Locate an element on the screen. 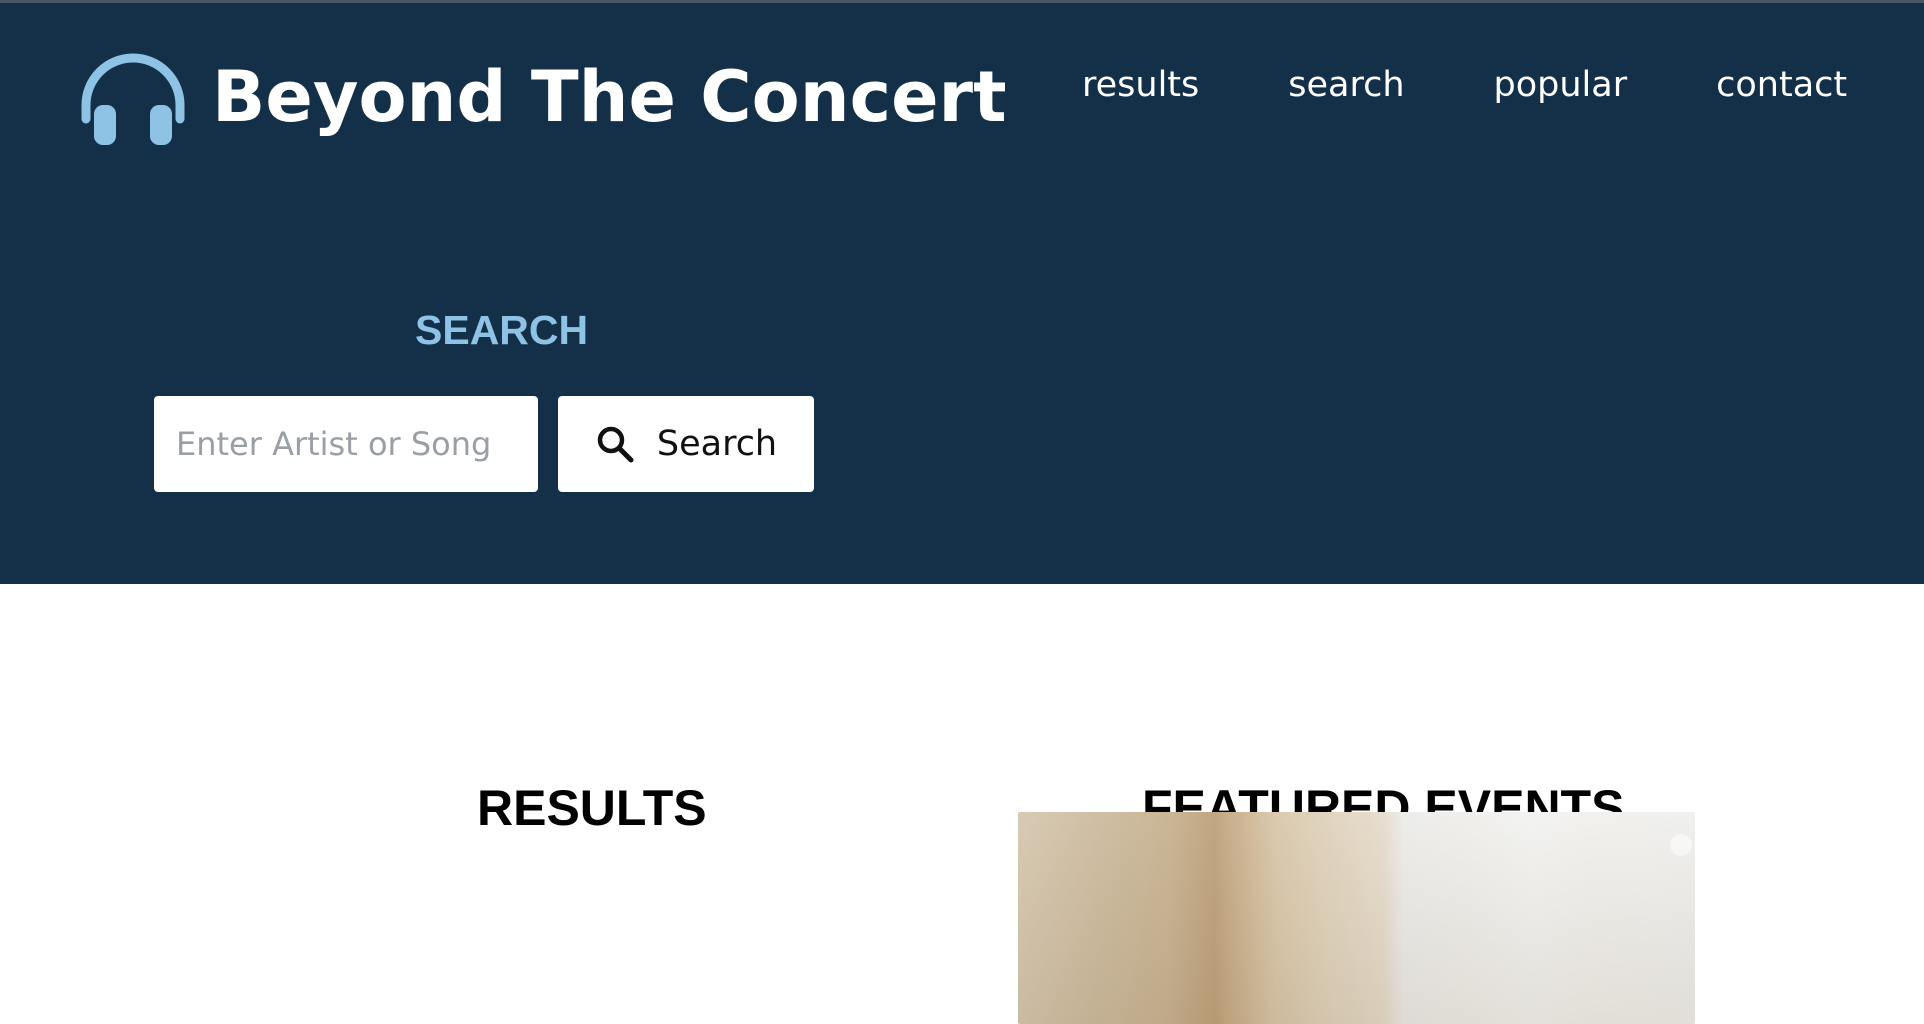  info-icon is located at coordinates (1681, 845).